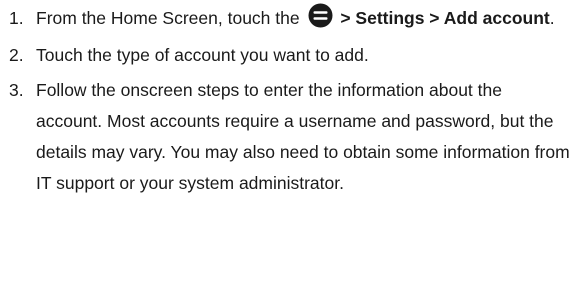 This screenshot has height=282, width=572. What do you see at coordinates (16, 18) in the screenshot?
I see `step-number: 1.` at bounding box center [16, 18].